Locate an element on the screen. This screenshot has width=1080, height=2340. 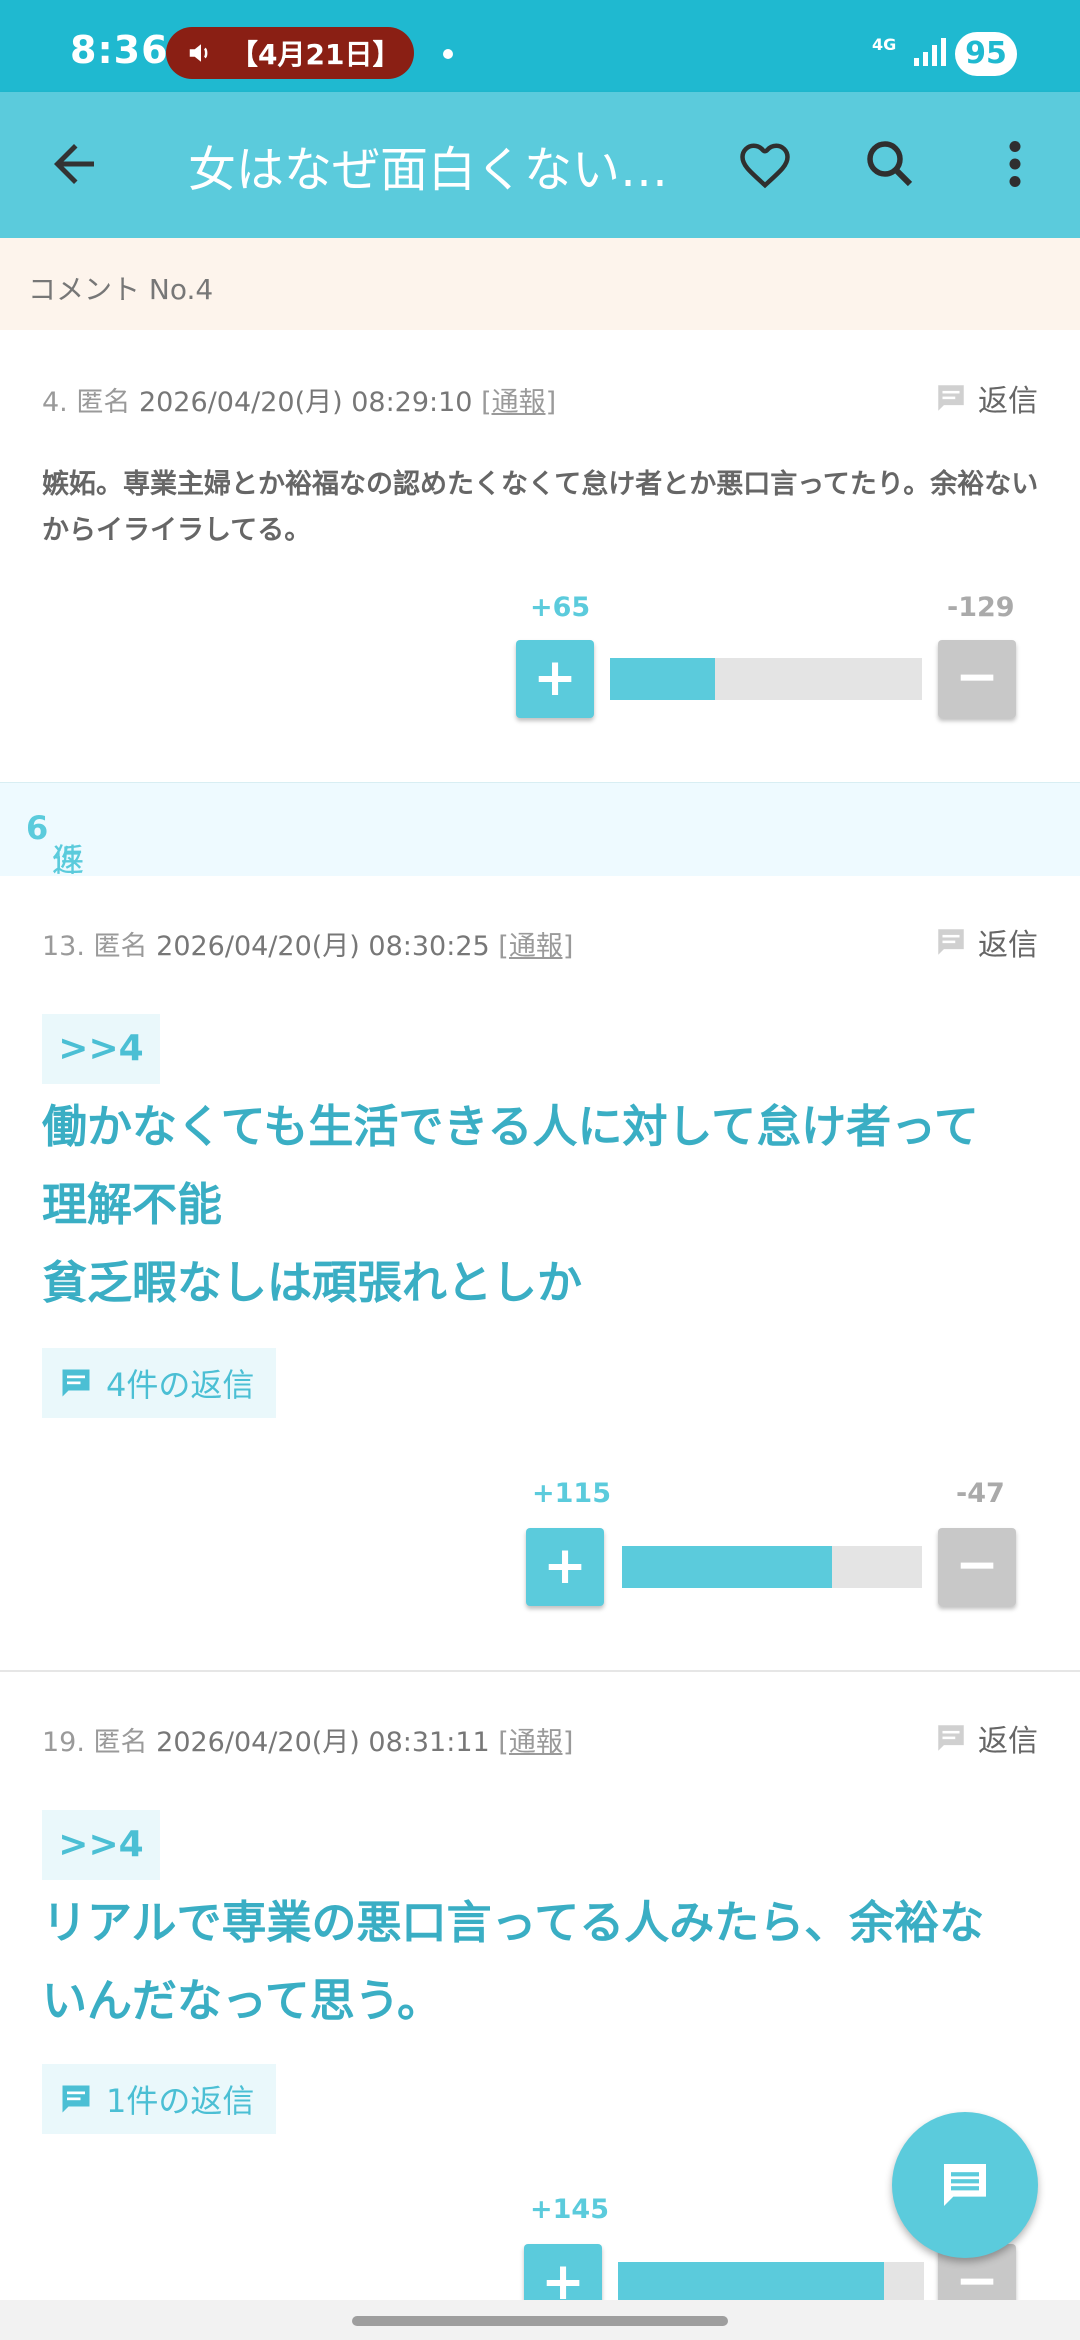
reply-text-line: いんだなって思う。 is located at coordinates (242, 2000).